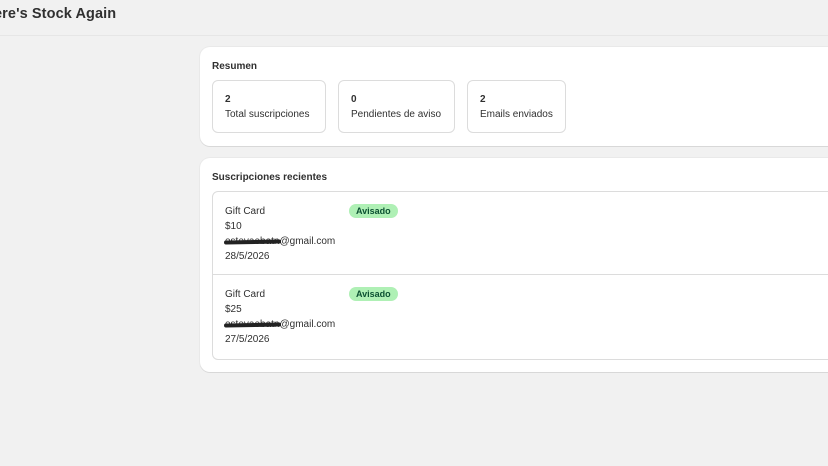 The image size is (828, 466). I want to click on subscription-date: 28/5/2026, so click(247, 256).